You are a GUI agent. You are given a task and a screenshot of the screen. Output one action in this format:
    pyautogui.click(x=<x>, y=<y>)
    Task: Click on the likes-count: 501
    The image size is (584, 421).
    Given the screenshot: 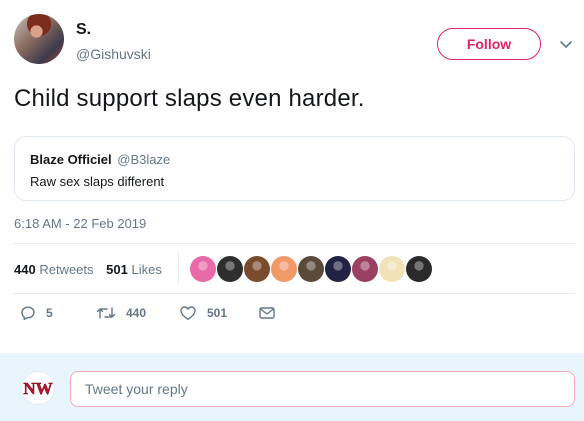 What is the action you would take?
    pyautogui.click(x=117, y=269)
    